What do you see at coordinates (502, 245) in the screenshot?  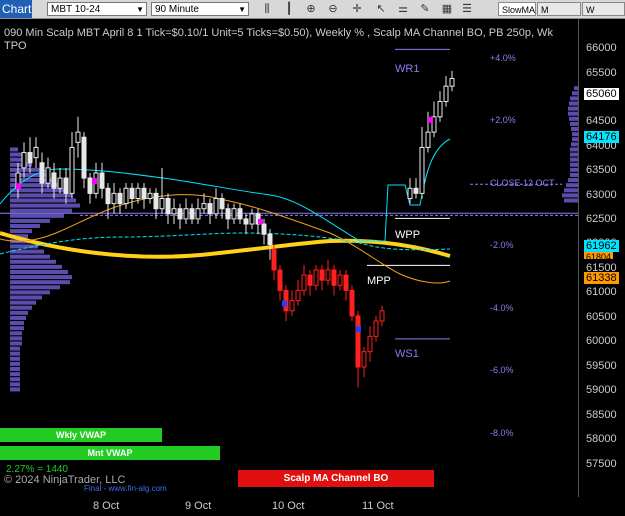 I see `pct-label: -2.0%` at bounding box center [502, 245].